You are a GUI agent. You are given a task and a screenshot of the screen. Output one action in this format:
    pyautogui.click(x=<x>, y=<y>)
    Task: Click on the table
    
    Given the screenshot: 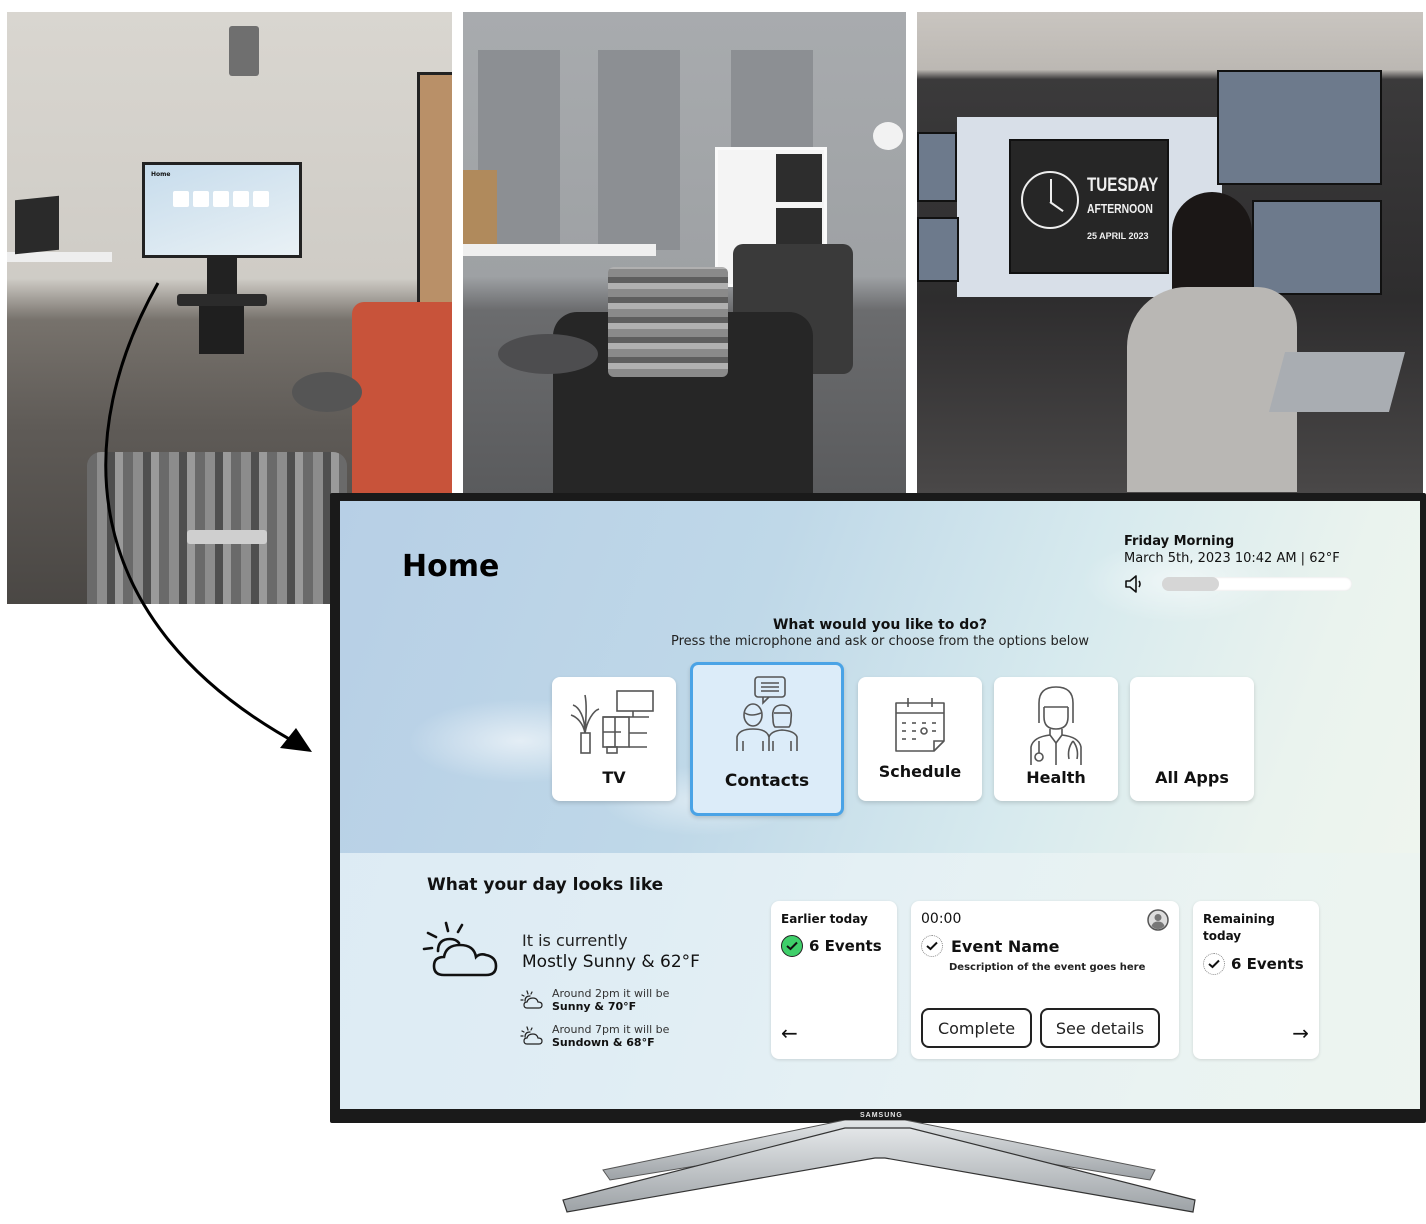 What is the action you would take?
    pyautogui.click(x=559, y=250)
    